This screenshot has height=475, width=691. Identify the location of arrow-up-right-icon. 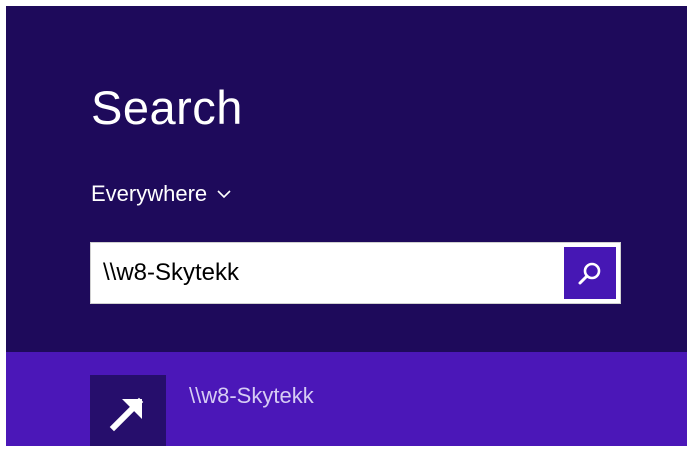
(126, 414).